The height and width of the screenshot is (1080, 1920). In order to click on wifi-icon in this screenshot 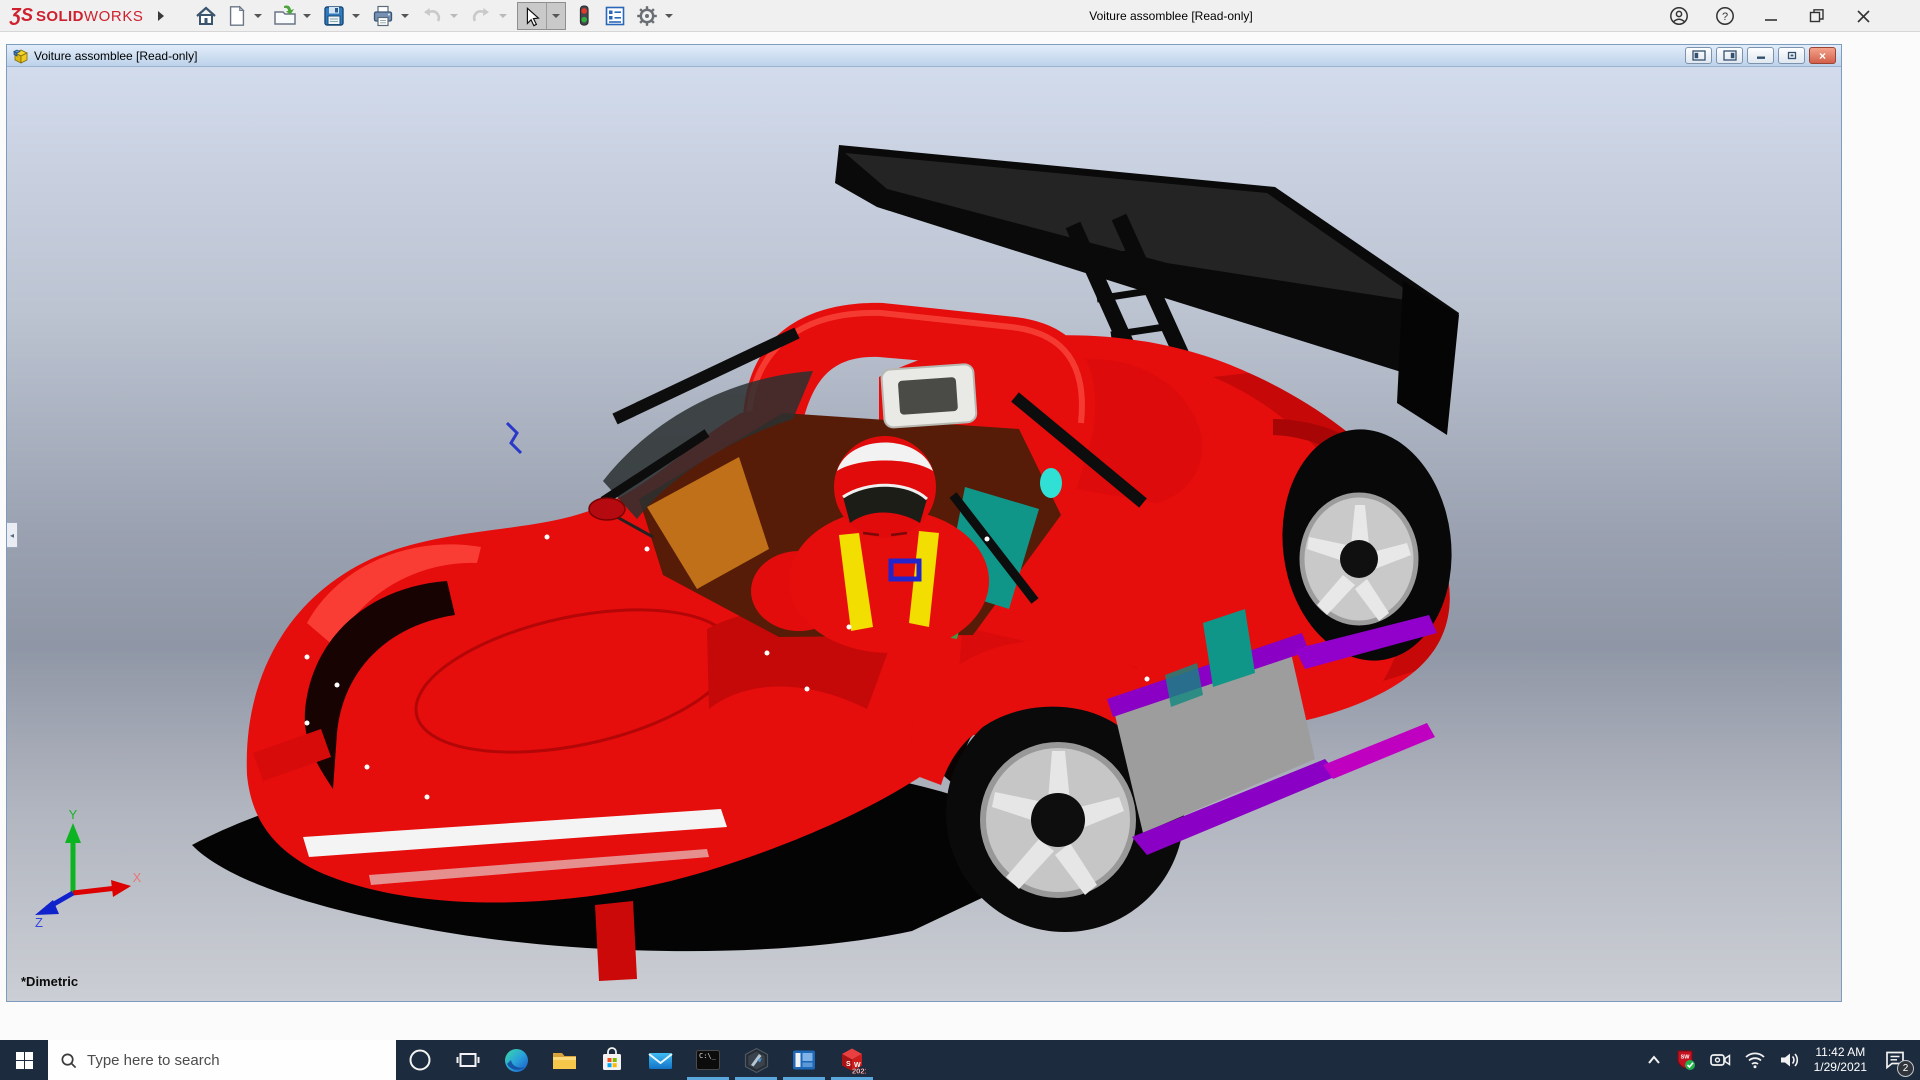, I will do `click(1755, 1060)`.